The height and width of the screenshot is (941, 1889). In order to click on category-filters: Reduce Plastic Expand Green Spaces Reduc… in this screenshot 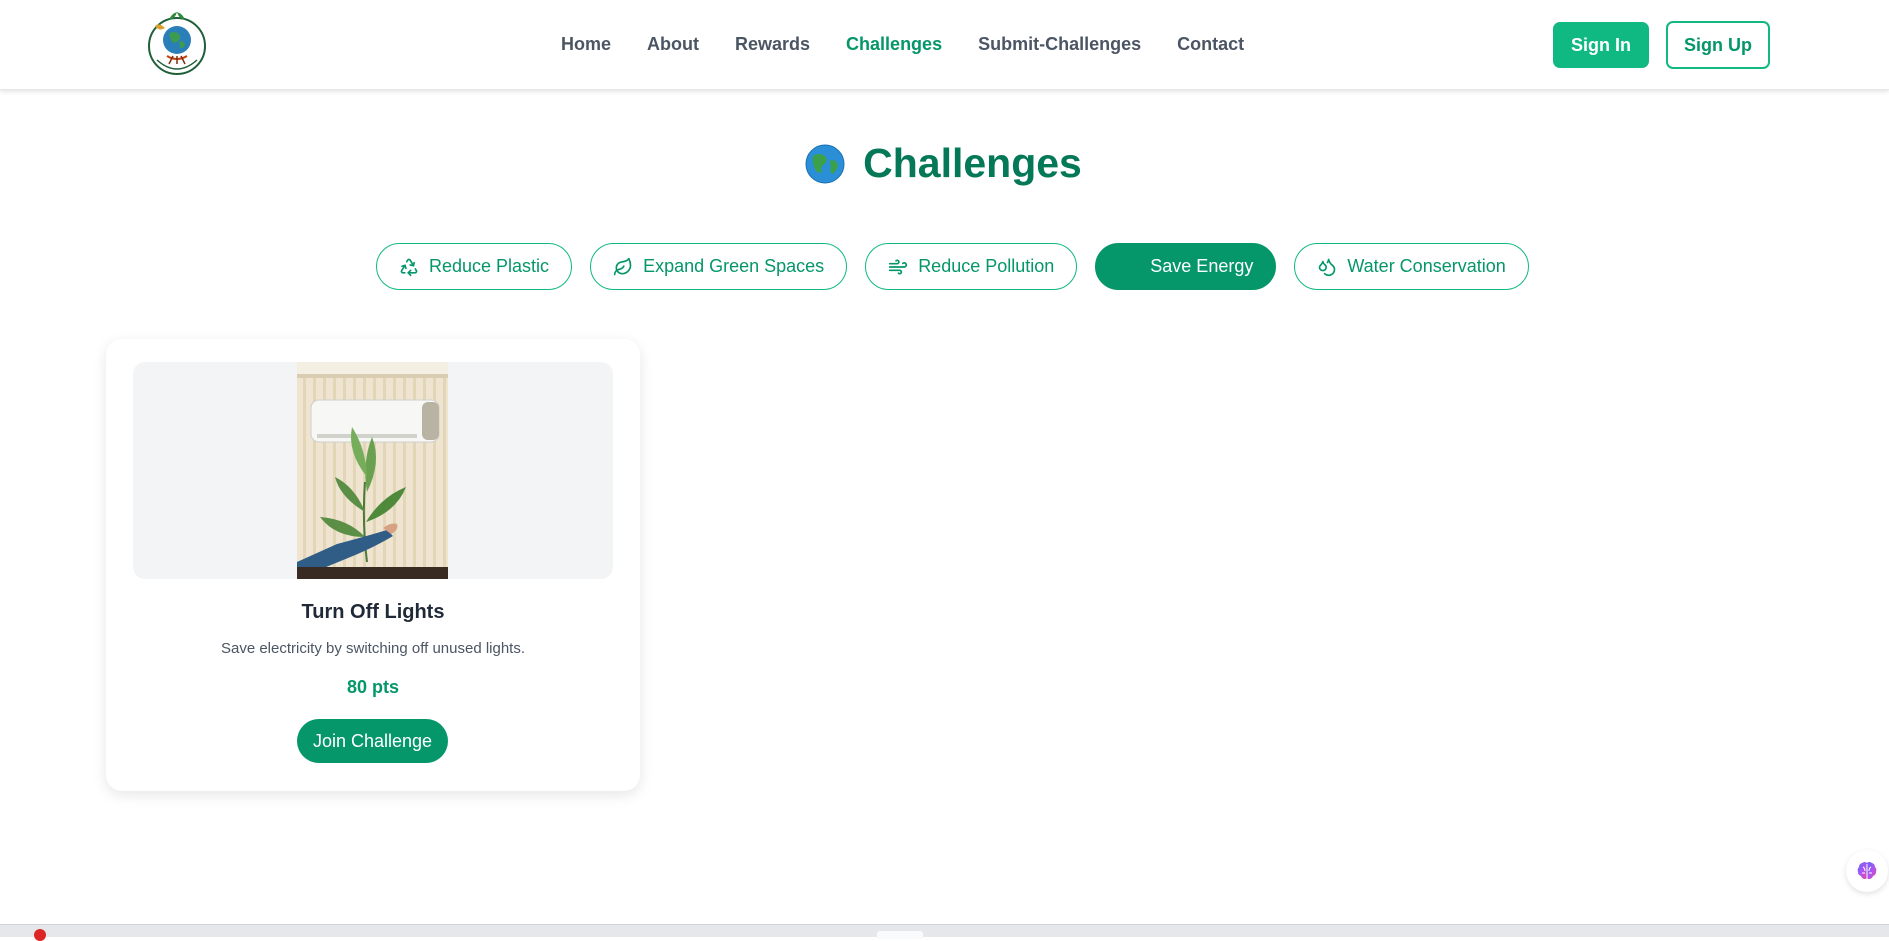, I will do `click(952, 266)`.